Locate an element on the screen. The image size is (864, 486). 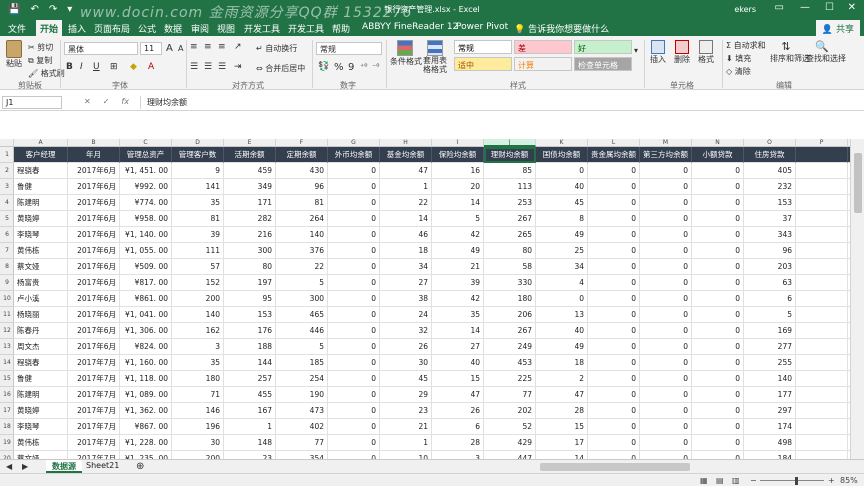
table-cell: 180 is located at coordinates (198, 379).